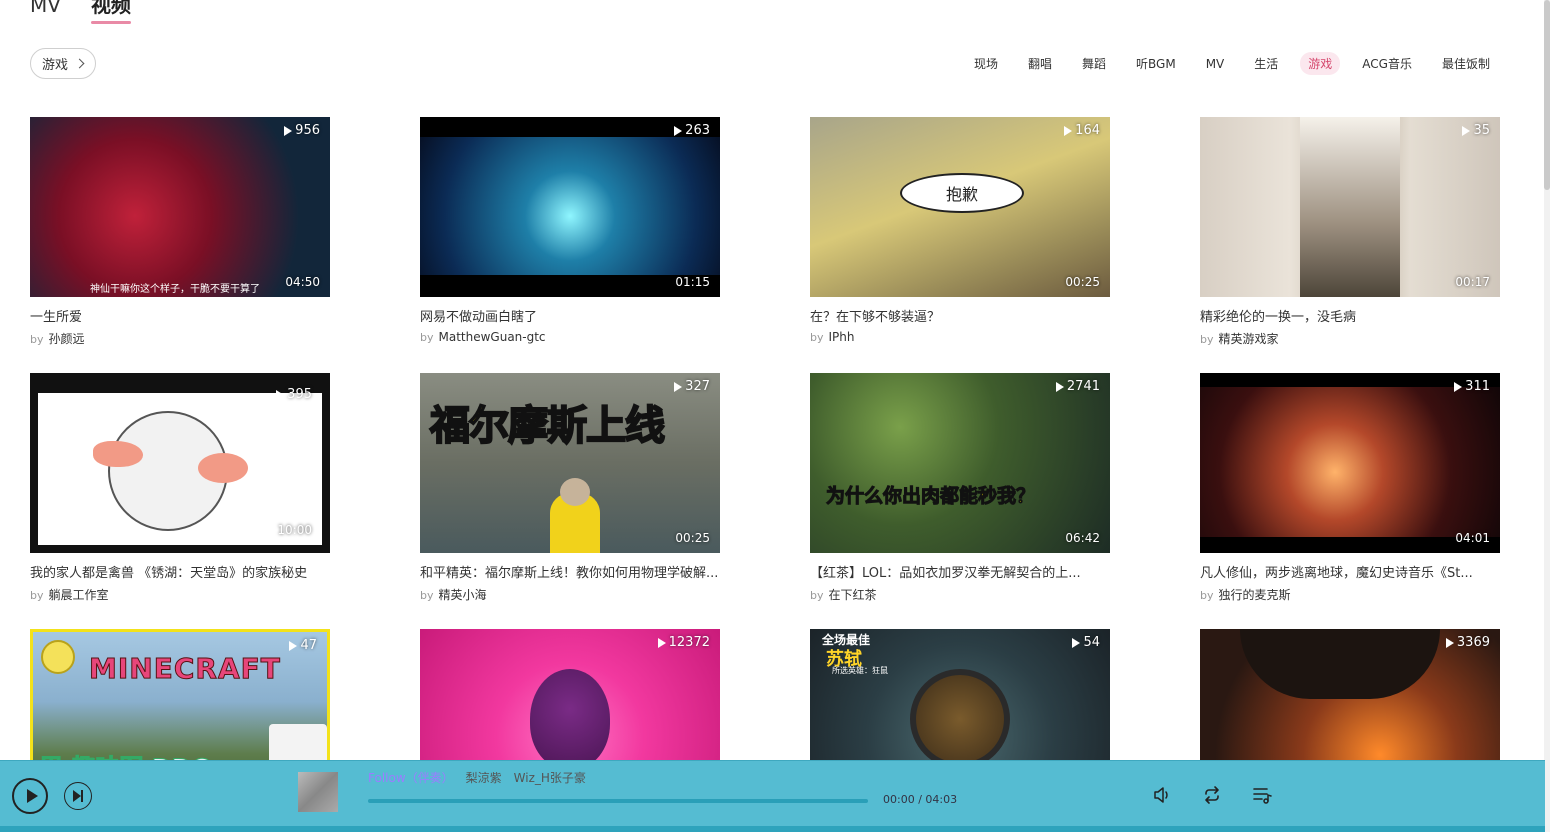 The width and height of the screenshot is (1550, 832). I want to click on category-button: 游戏, so click(63, 63).